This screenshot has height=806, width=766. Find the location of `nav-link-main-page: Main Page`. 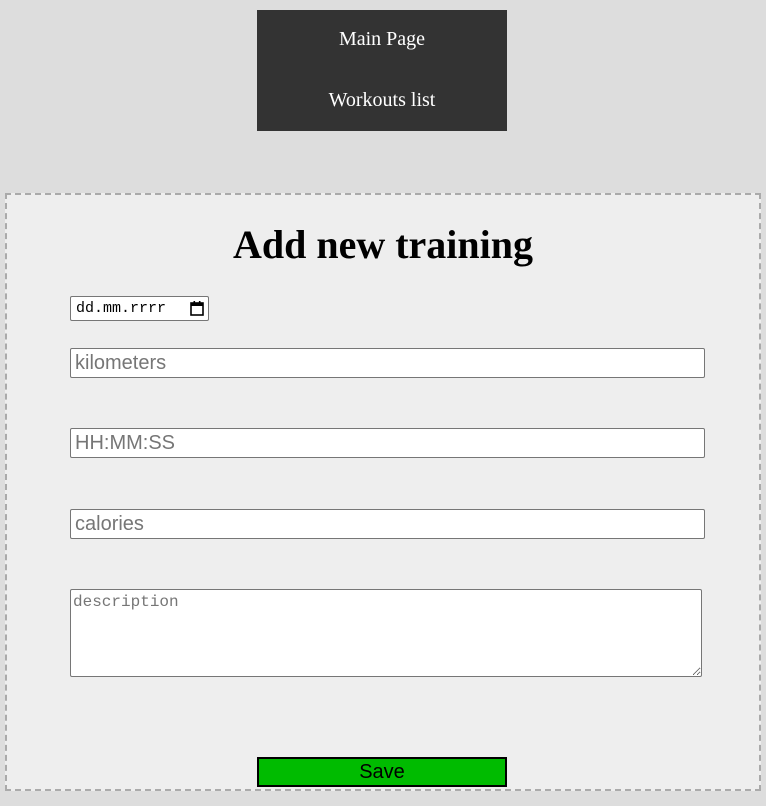

nav-link-main-page: Main Page is located at coordinates (382, 39).